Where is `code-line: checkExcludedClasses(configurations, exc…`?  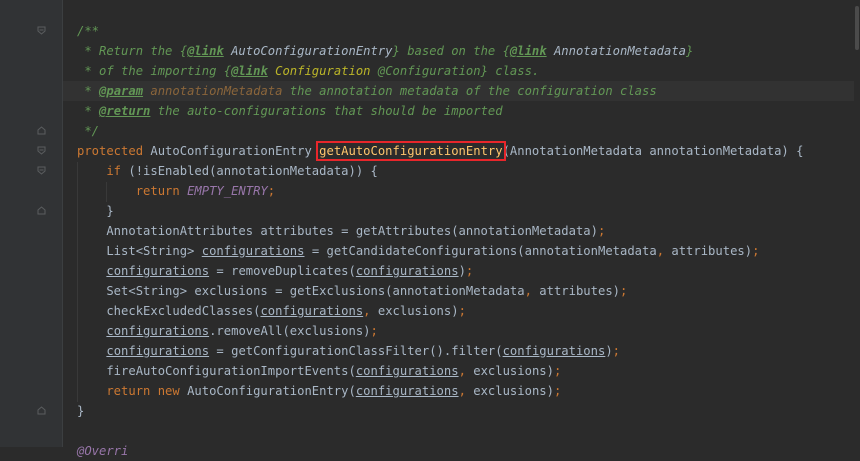
code-line: checkExcludedClasses(configurations, exc… is located at coordinates (271, 311).